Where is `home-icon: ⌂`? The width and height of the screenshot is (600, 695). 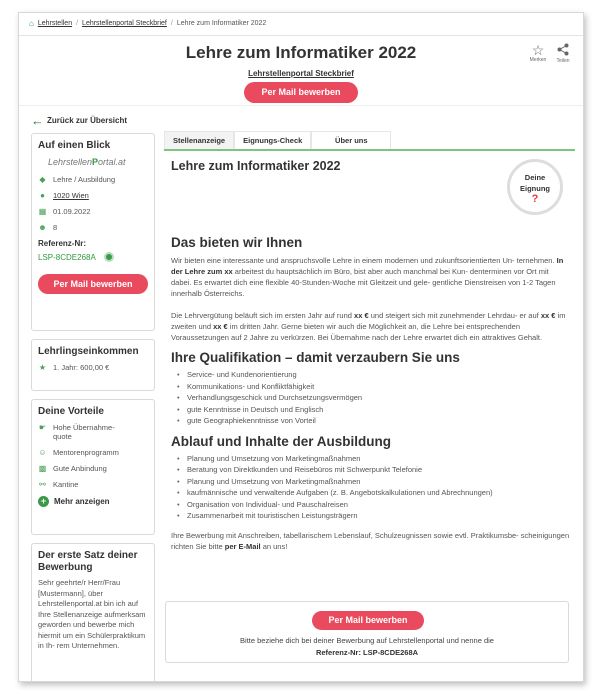
home-icon: ⌂ is located at coordinates (31, 23).